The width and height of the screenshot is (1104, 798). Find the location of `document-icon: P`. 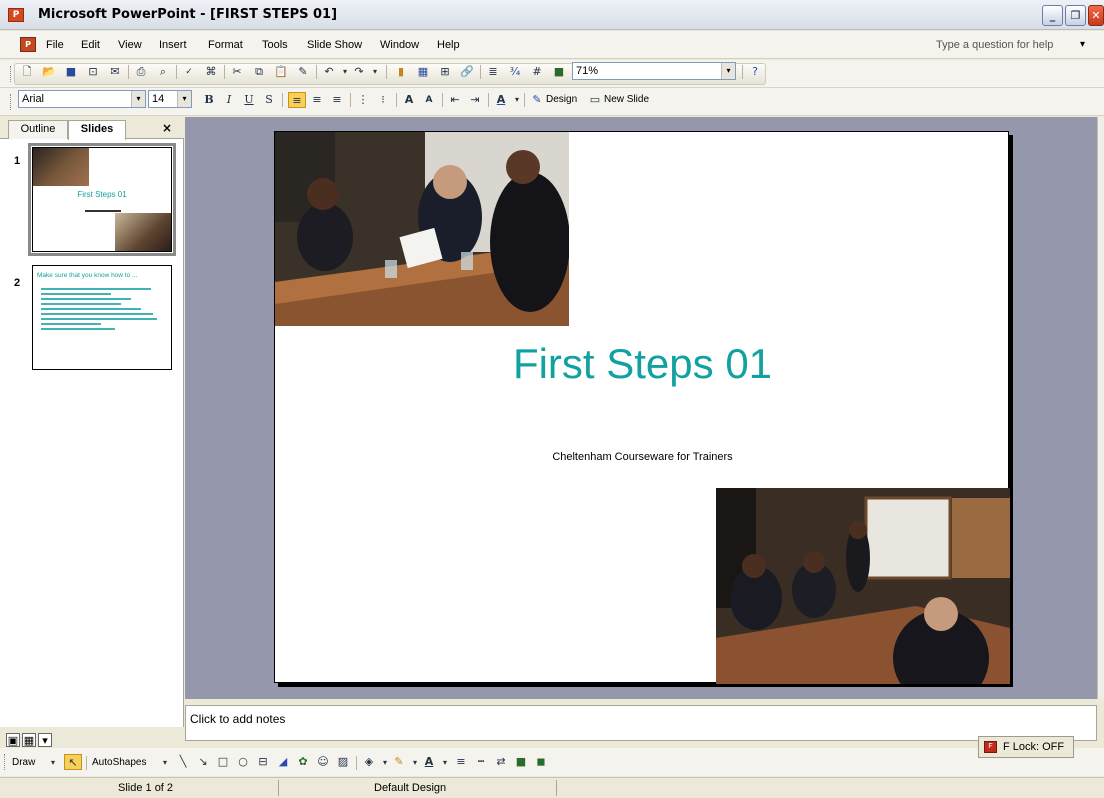

document-icon: P is located at coordinates (28, 44).